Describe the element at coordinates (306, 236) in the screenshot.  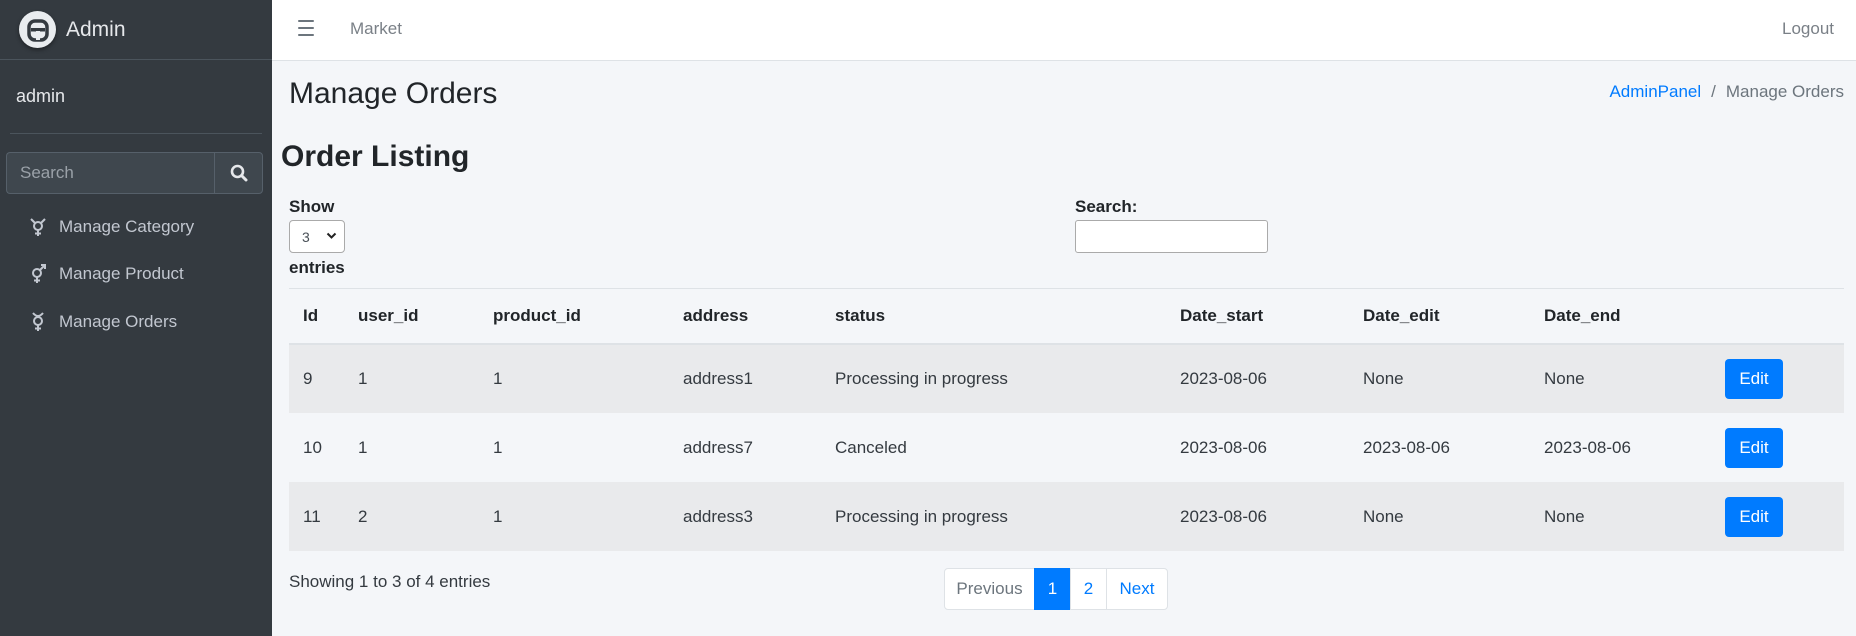
I see `entries-per-page-value: 3` at that location.